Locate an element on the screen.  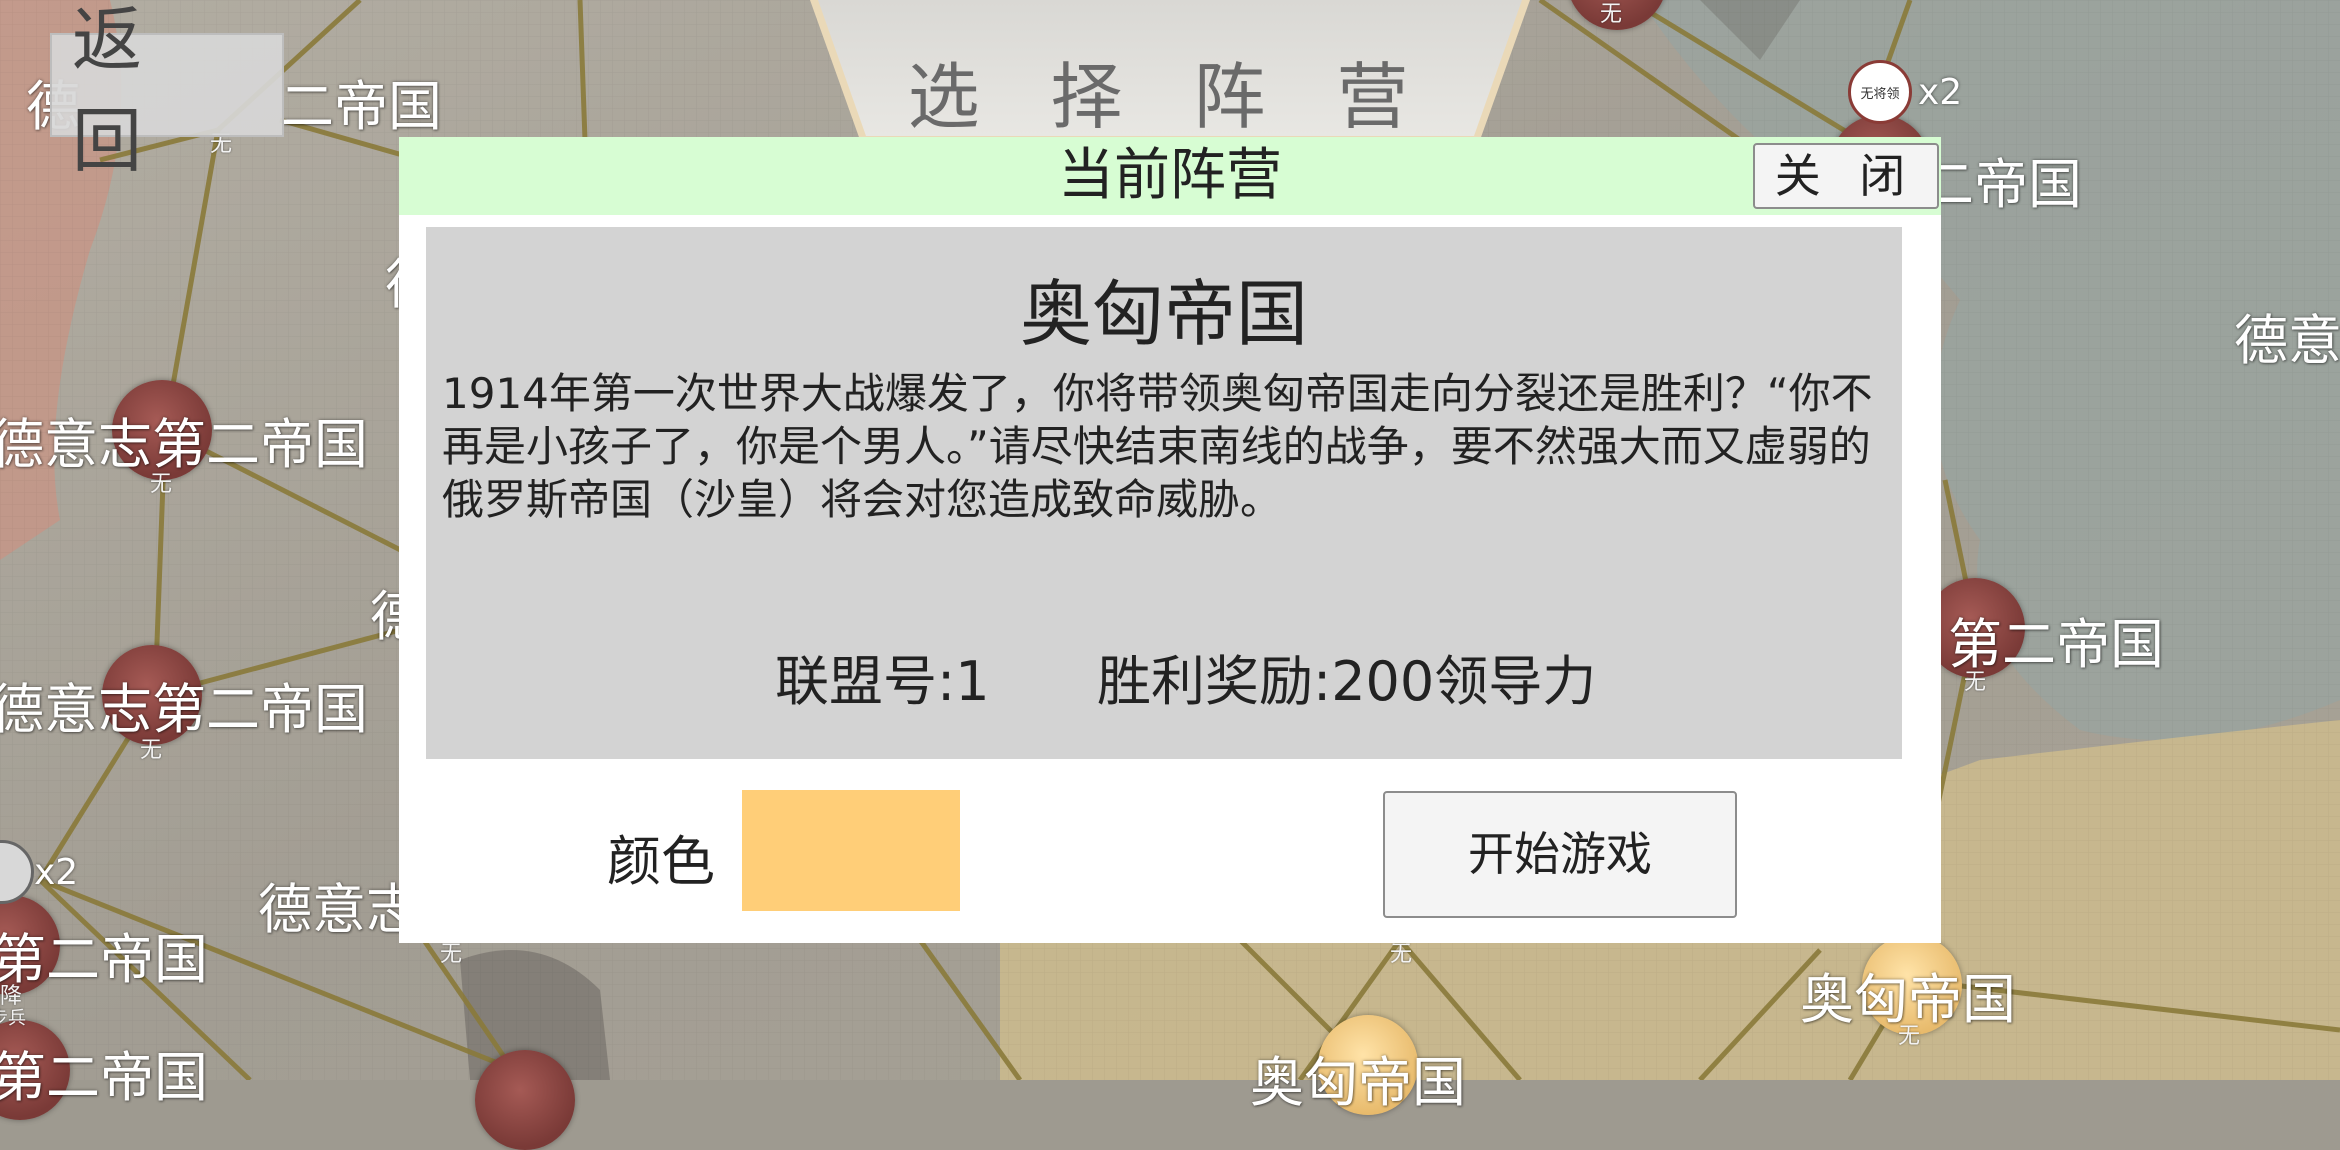
general-token-label: 无将领 is located at coordinates (1880, 94).